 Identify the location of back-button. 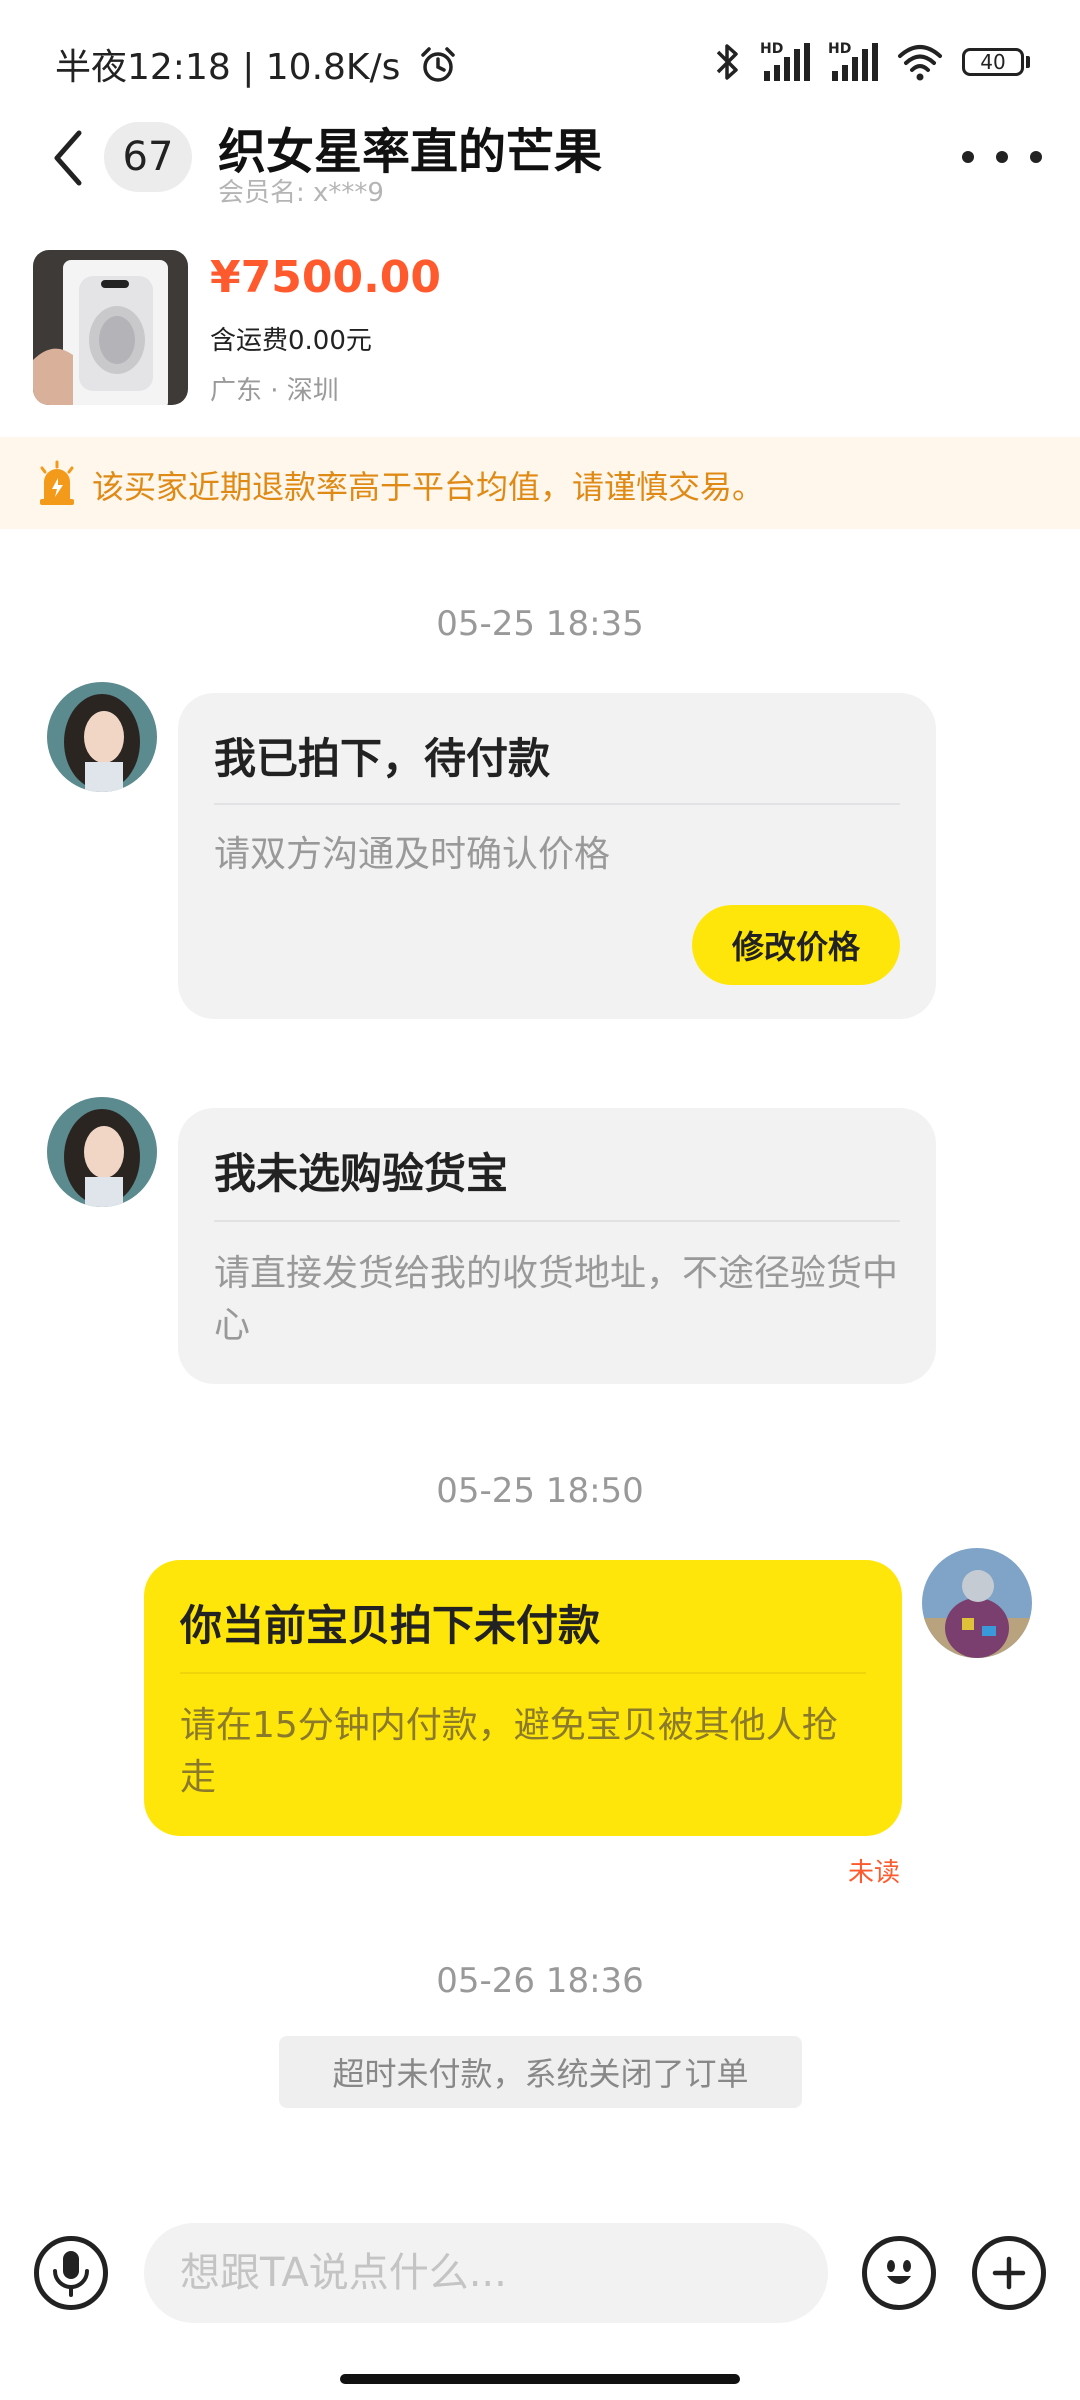
(68, 158).